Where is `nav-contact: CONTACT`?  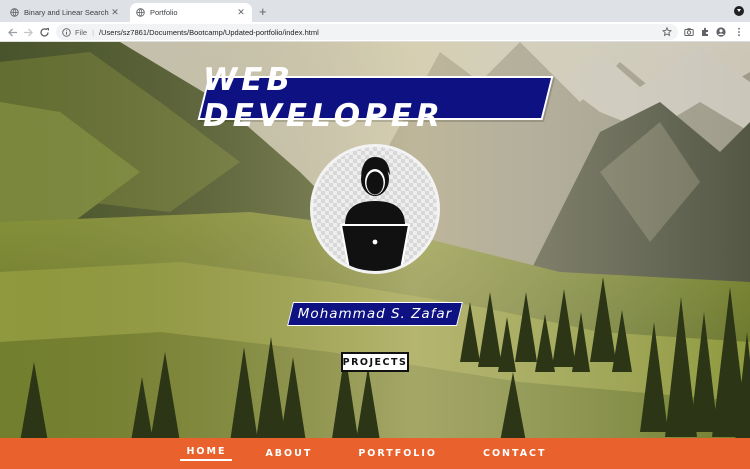 nav-contact: CONTACT is located at coordinates (515, 453).